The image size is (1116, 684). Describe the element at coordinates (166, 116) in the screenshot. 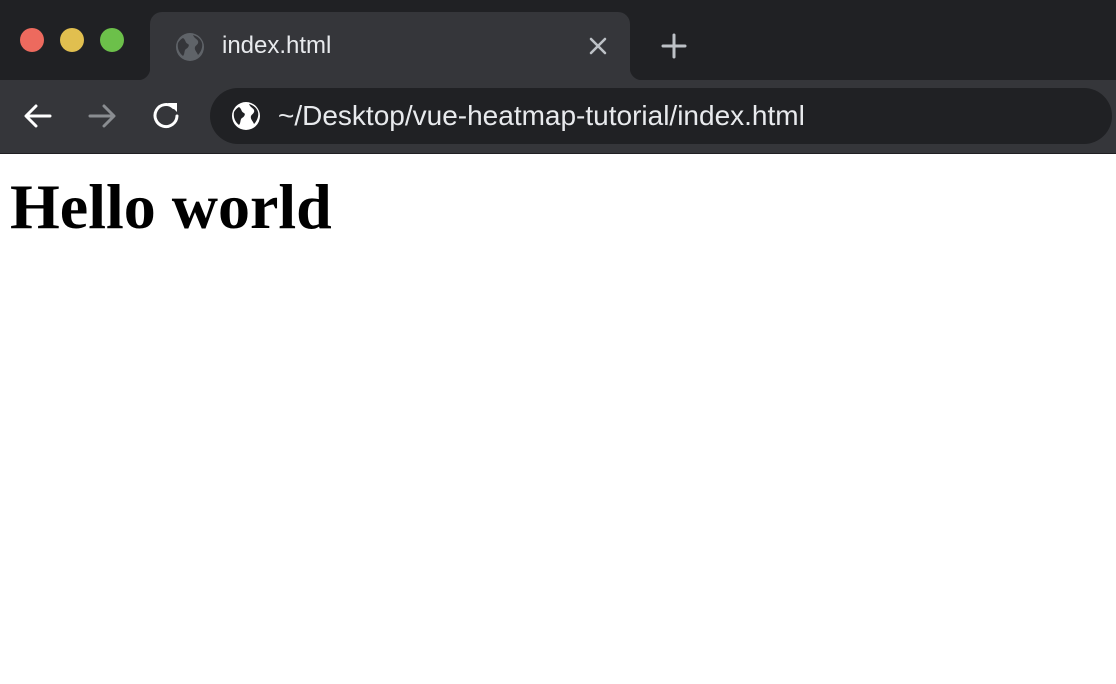

I see `reload-icon` at that location.